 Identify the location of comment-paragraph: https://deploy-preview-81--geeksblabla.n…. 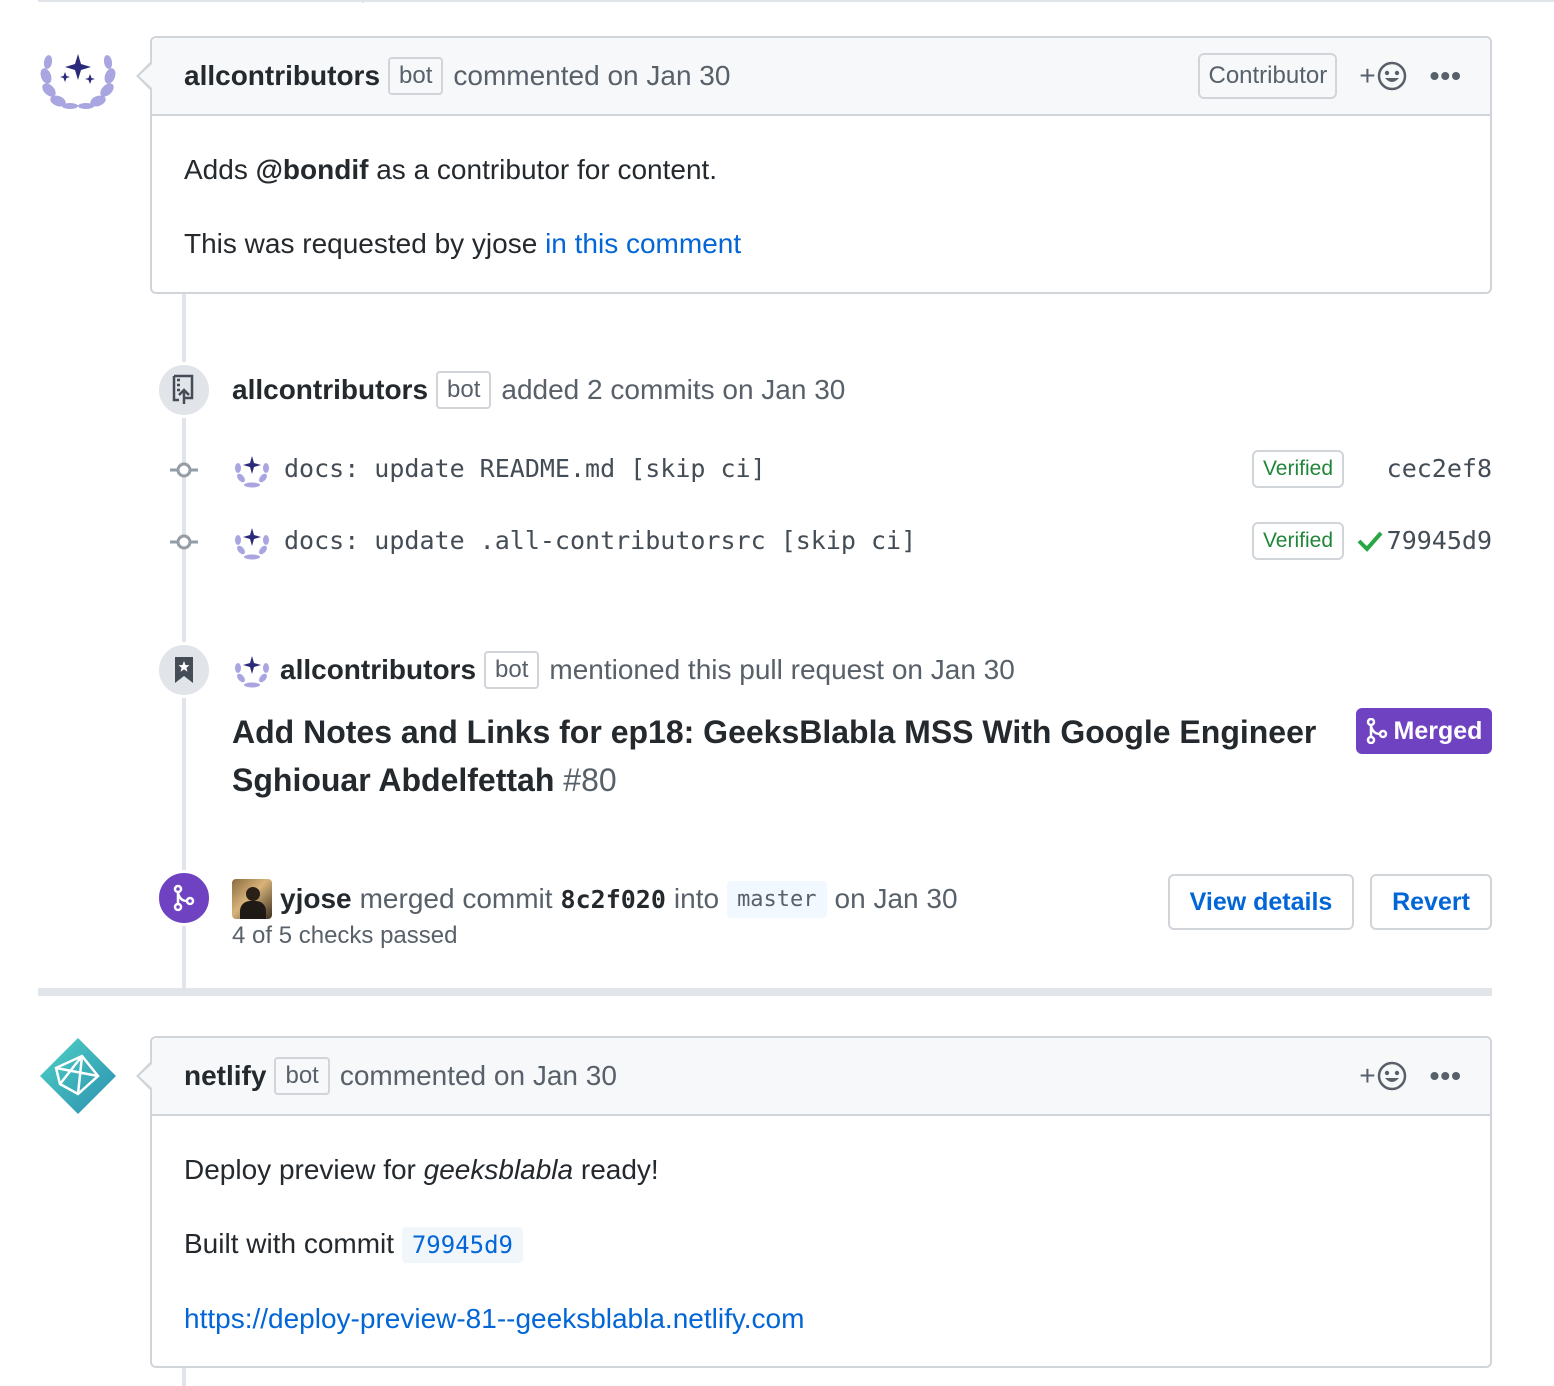
(821, 1319).